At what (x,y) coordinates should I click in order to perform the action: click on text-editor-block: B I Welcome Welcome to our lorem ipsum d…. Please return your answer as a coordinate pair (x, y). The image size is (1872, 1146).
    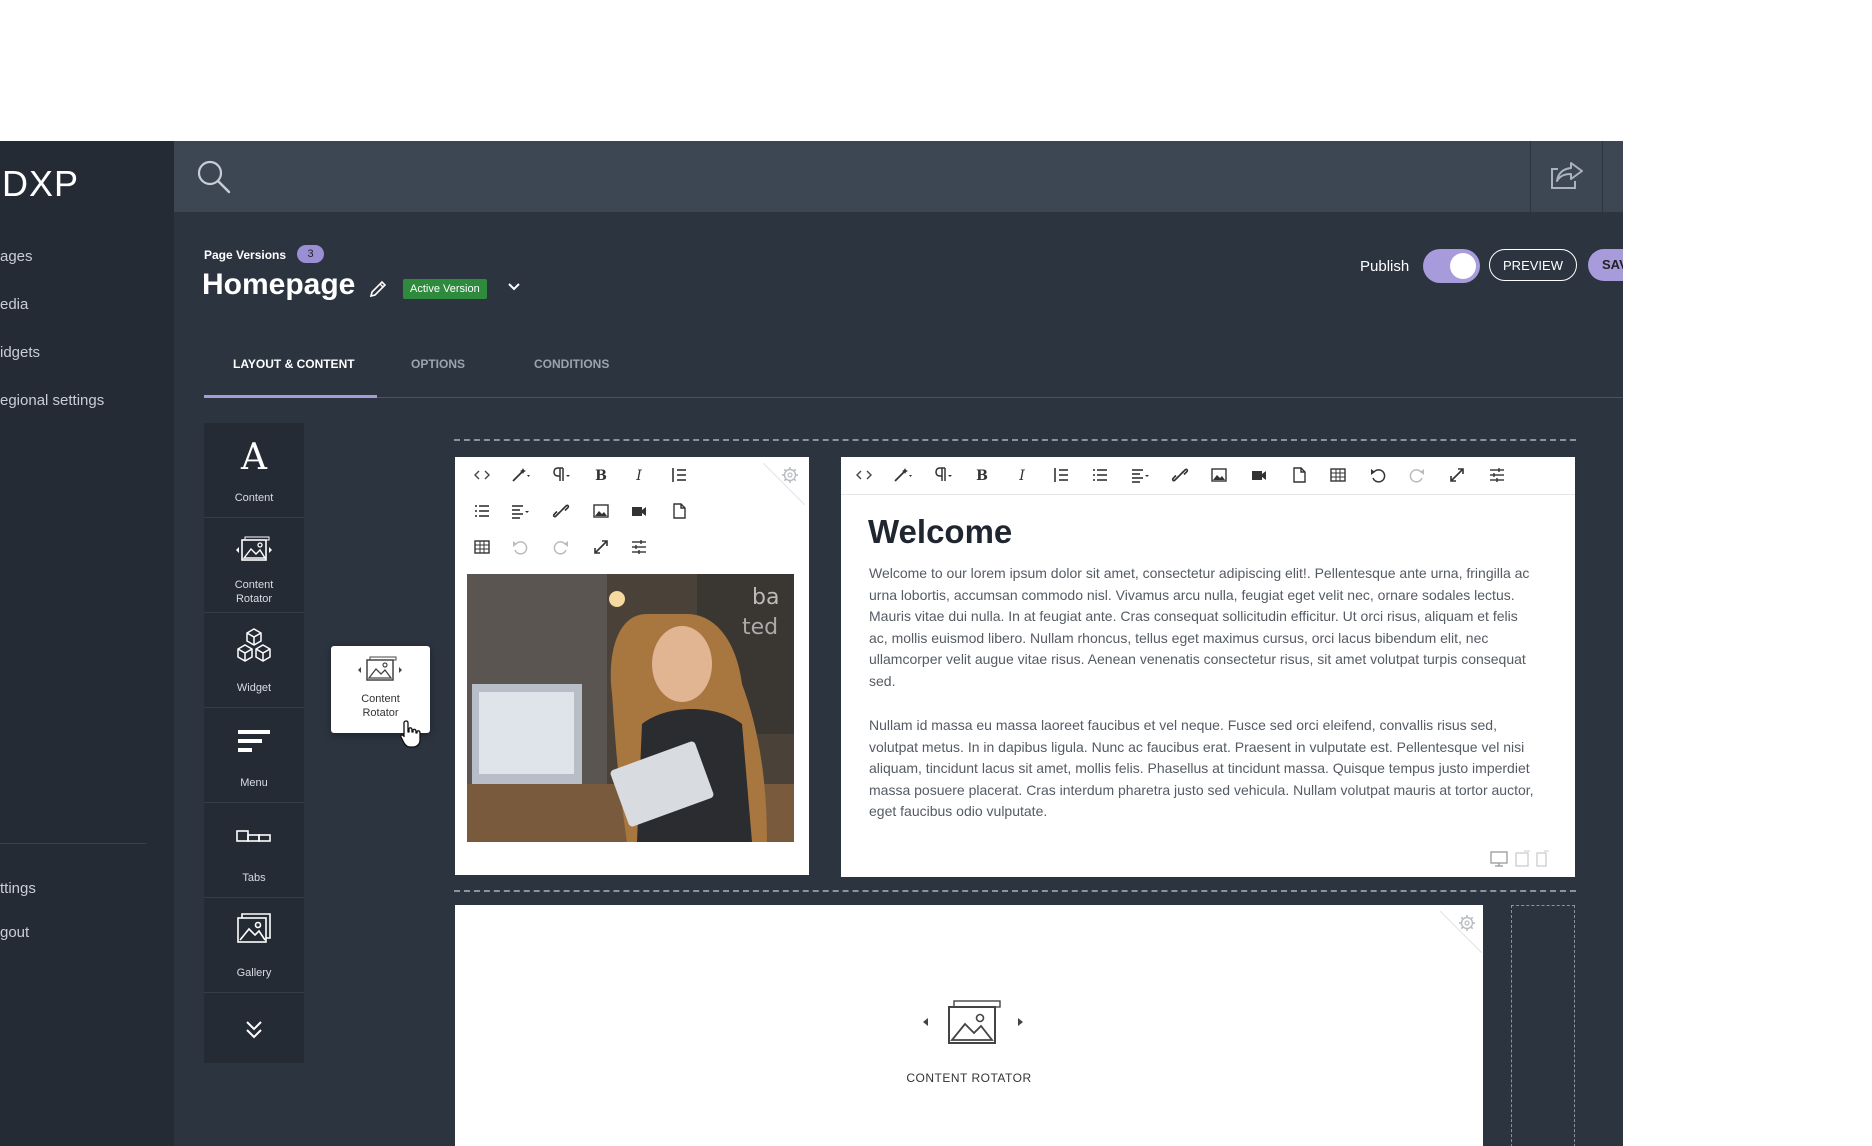
    Looking at the image, I should click on (1208, 667).